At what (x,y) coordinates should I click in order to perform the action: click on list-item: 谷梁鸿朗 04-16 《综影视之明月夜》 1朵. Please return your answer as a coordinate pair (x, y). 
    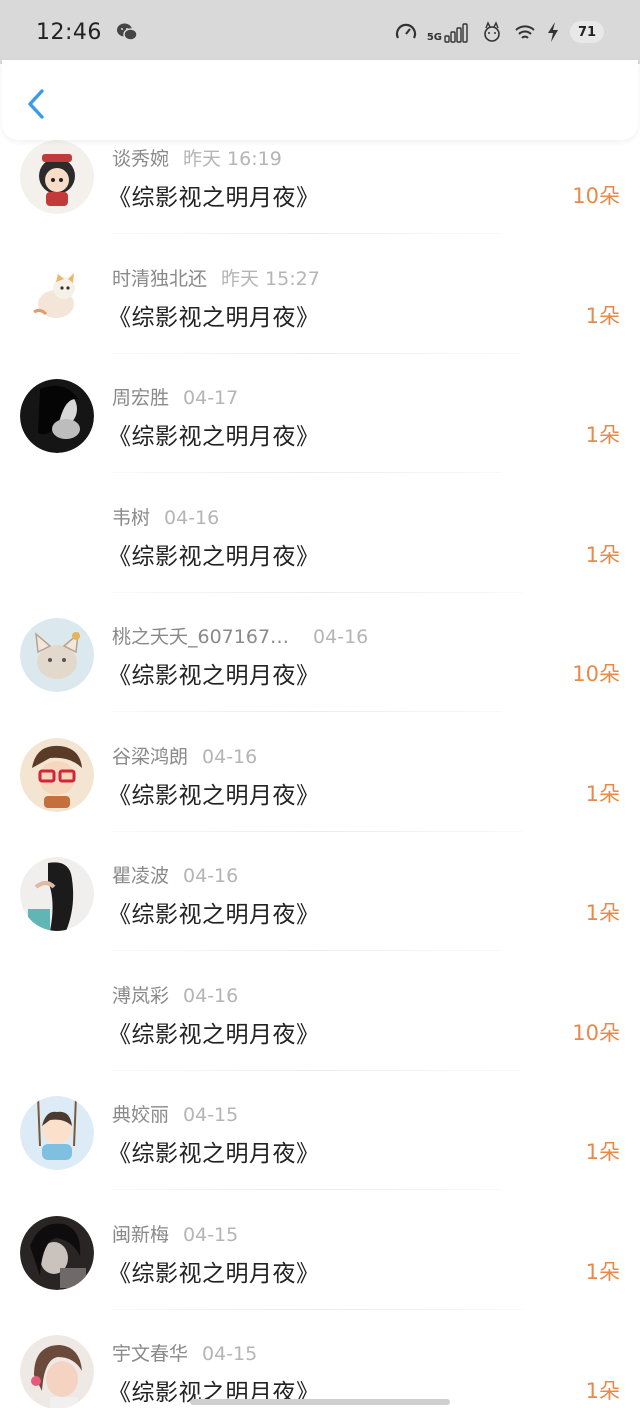
    Looking at the image, I should click on (320, 785).